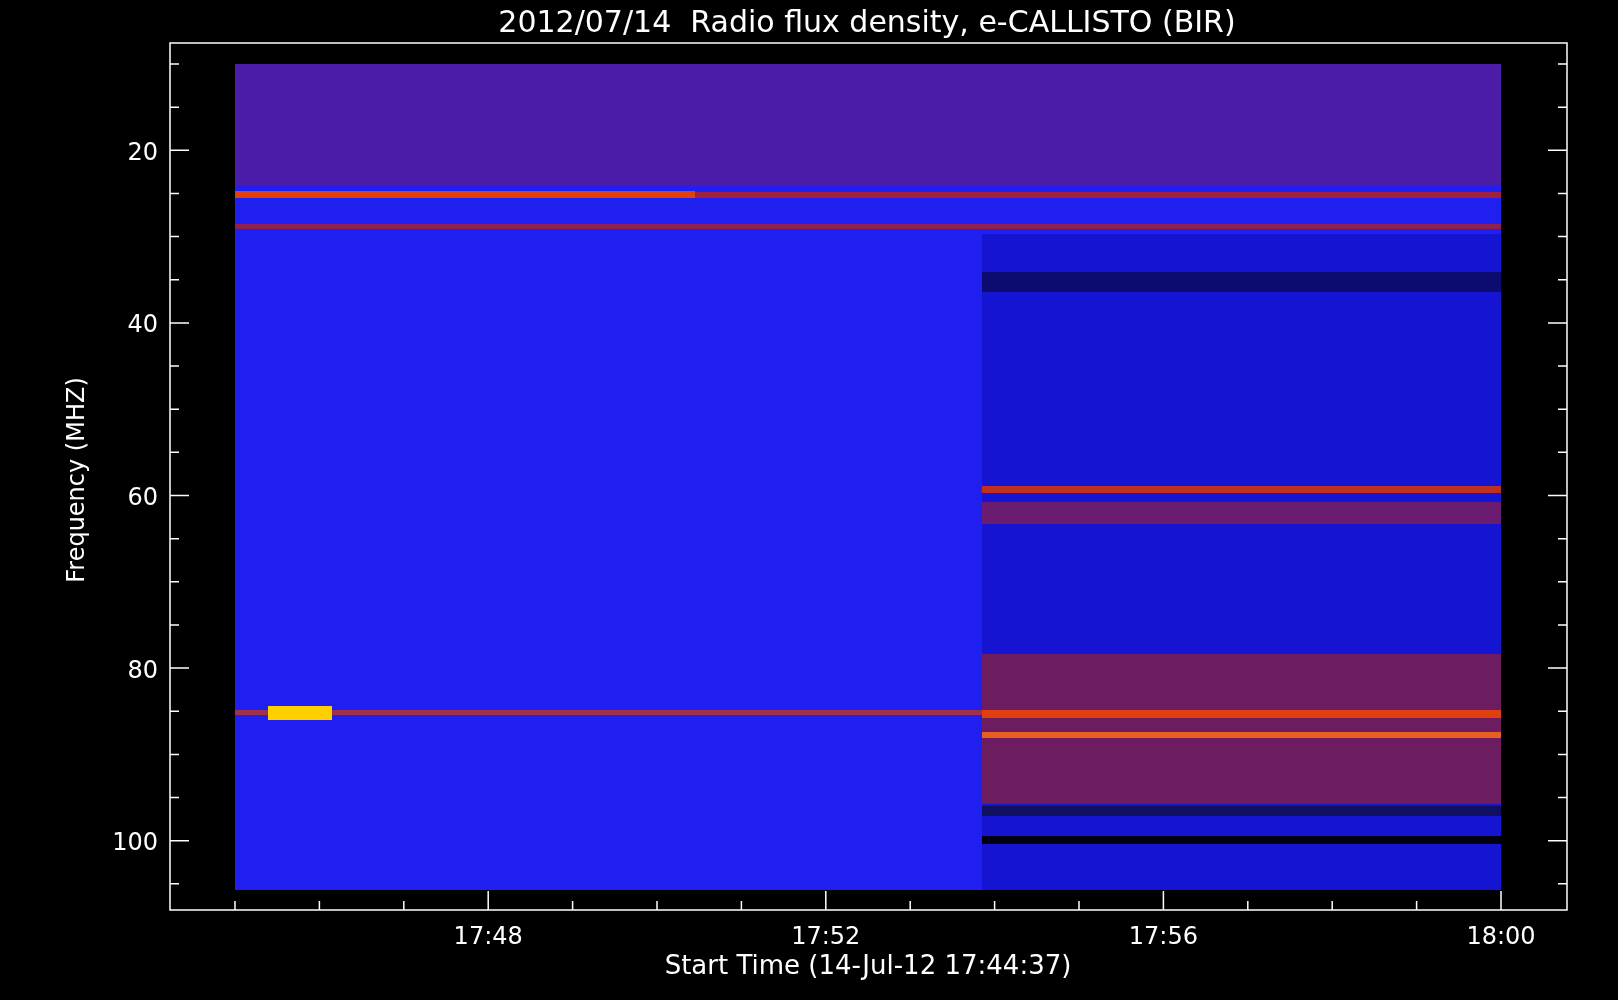  Describe the element at coordinates (867, 21) in the screenshot. I see `chart-title: 2012/07/14 Radio flux density, e-CALLISTO (BIR)` at that location.